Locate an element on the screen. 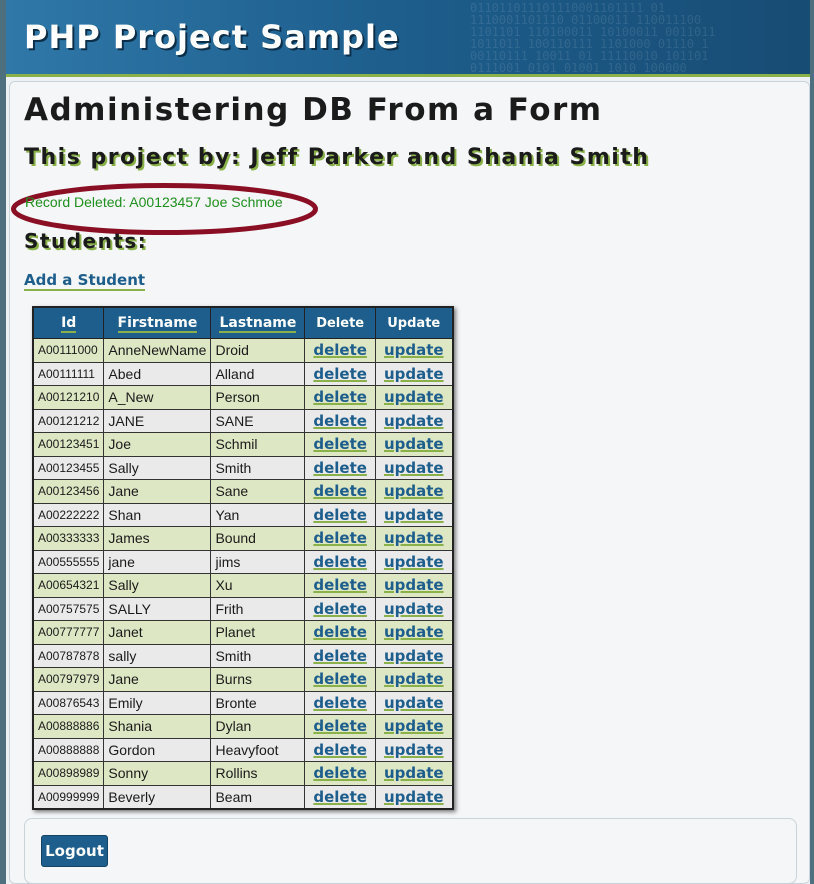 The image size is (814, 884). id-cell: A00121212 is located at coordinates (68, 420).